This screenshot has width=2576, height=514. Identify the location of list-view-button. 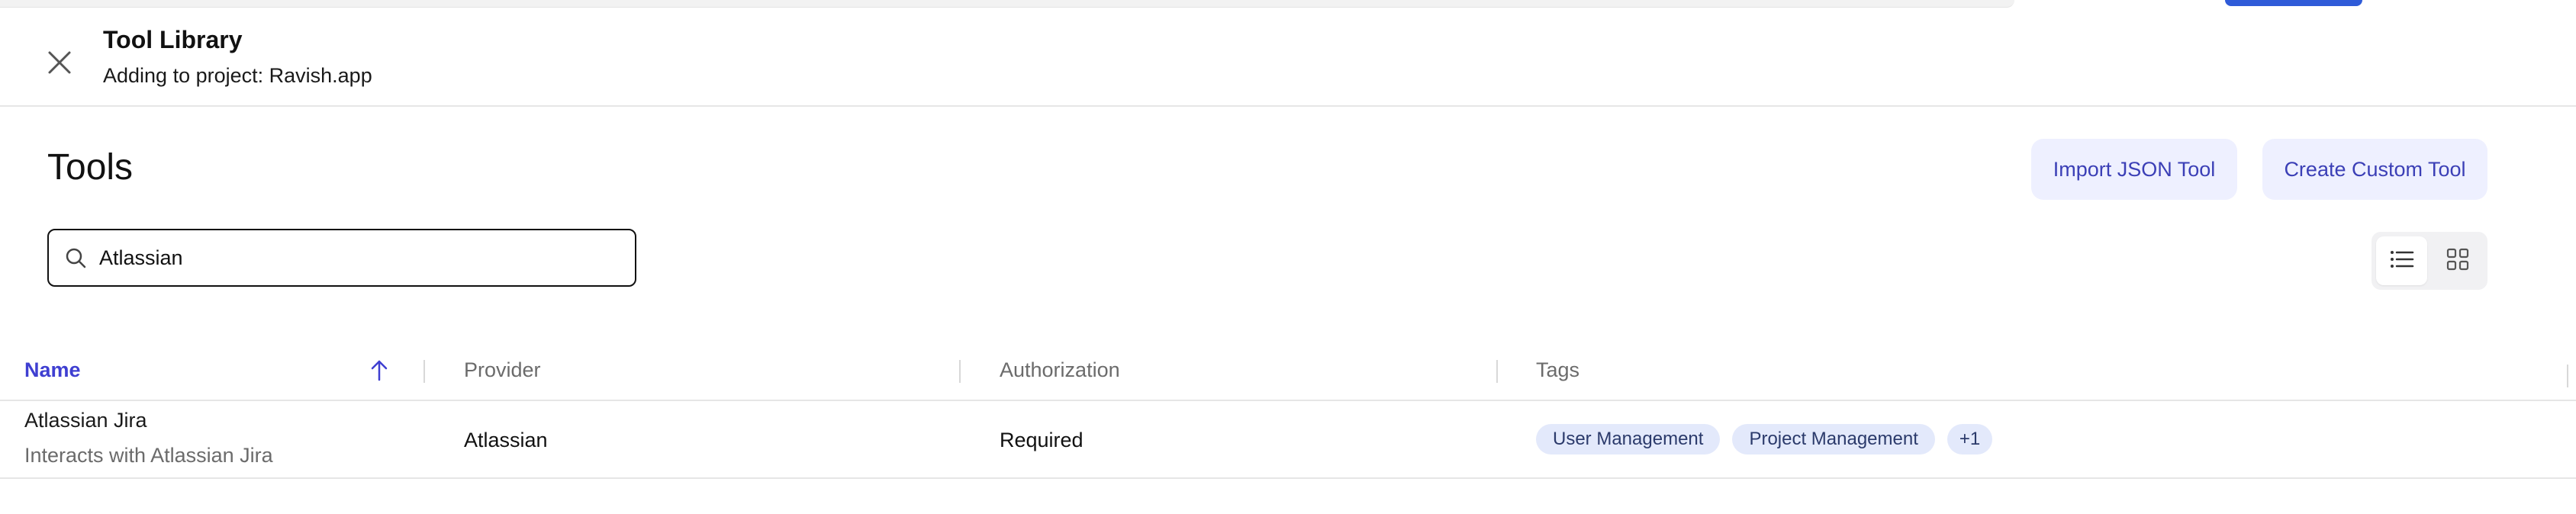
(2401, 260).